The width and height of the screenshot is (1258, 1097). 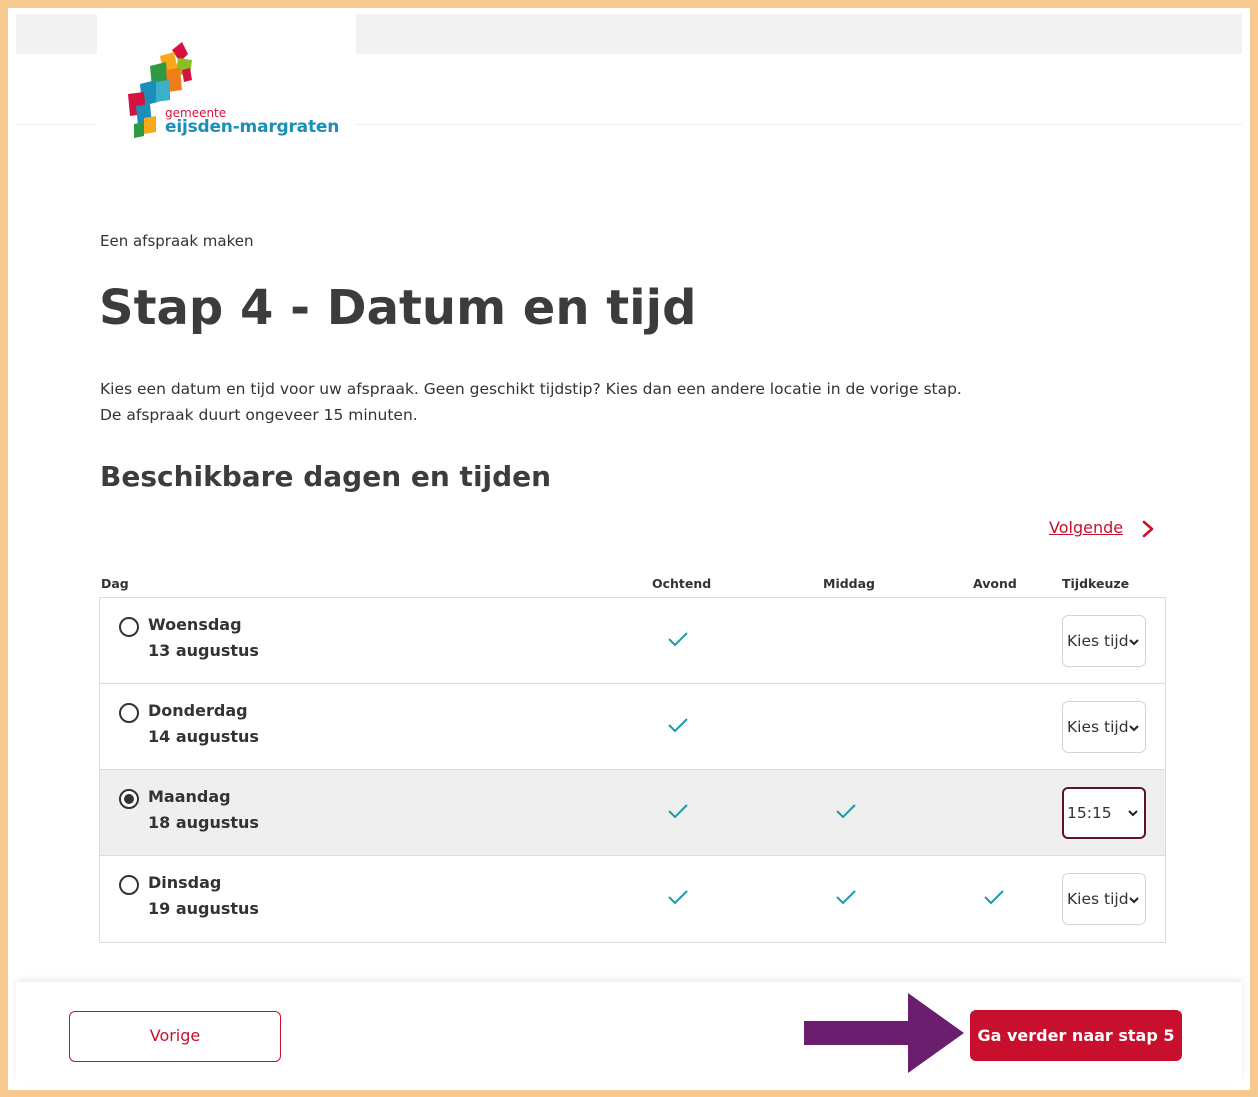 I want to click on breadcrumb: Een afspraak maken, so click(x=177, y=241).